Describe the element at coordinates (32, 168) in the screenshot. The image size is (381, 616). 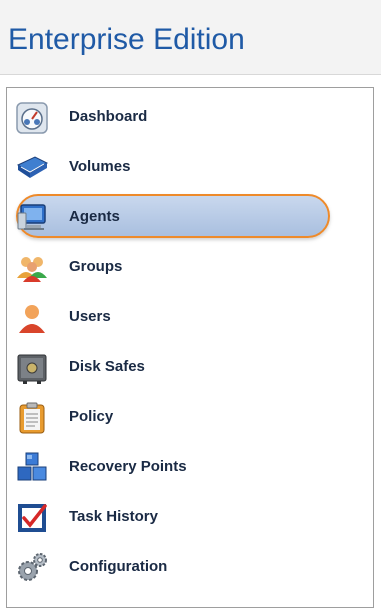
I see `volumes-icon` at that location.